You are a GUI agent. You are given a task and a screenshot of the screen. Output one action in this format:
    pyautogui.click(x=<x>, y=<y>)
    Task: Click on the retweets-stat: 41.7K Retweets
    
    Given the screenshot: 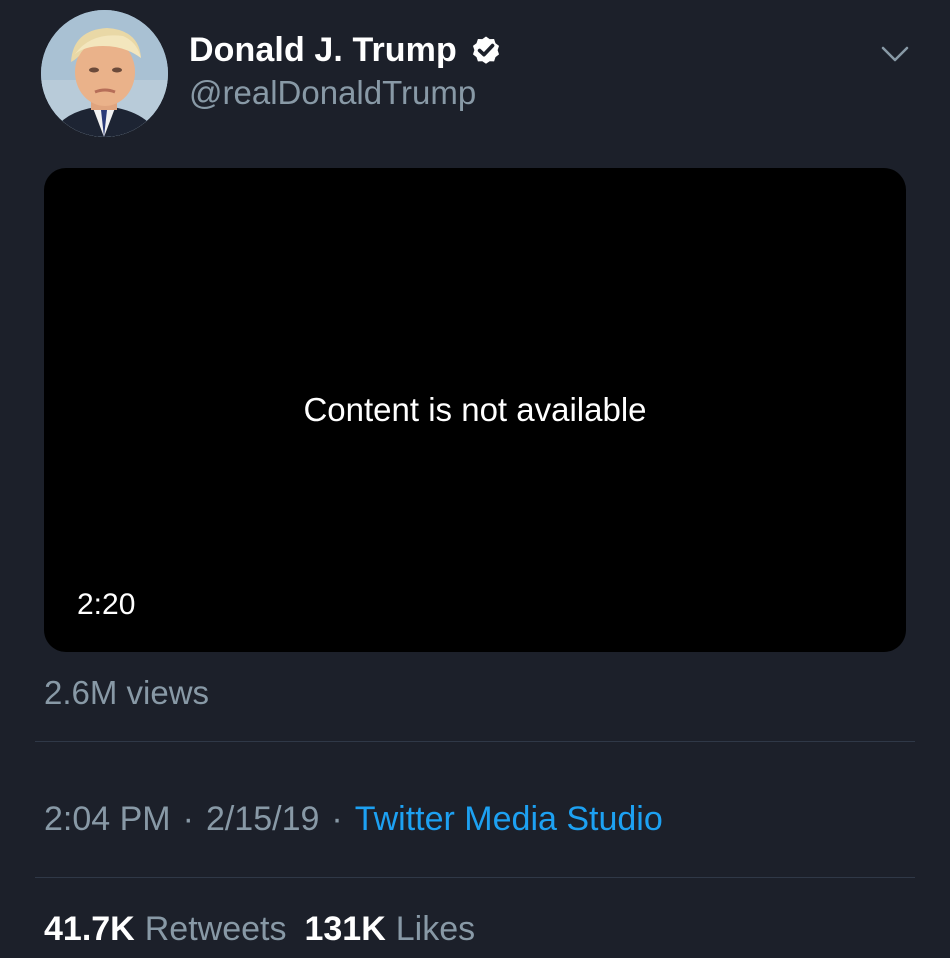 What is the action you would take?
    pyautogui.click(x=165, y=929)
    